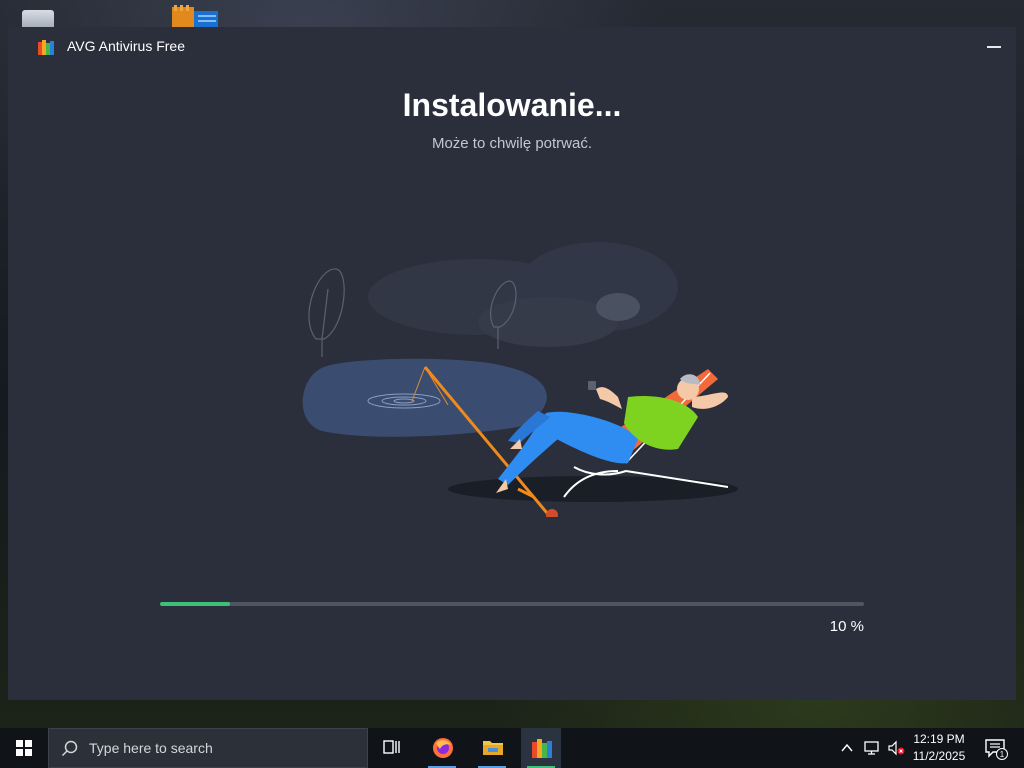  I want to click on network-icon, so click(871, 748).